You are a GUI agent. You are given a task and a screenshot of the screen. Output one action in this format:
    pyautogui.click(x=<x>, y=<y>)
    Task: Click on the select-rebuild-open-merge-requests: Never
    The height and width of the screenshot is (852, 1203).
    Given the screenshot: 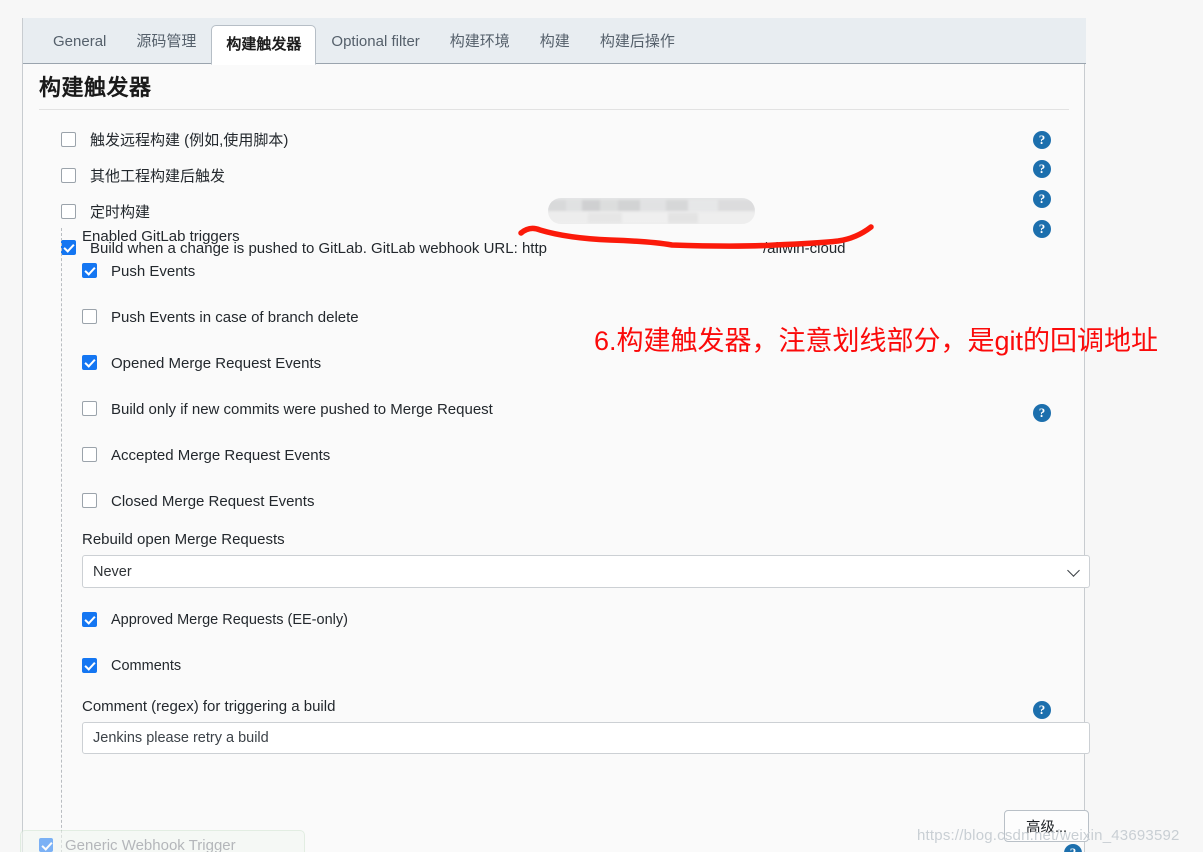 What is the action you would take?
    pyautogui.click(x=586, y=571)
    